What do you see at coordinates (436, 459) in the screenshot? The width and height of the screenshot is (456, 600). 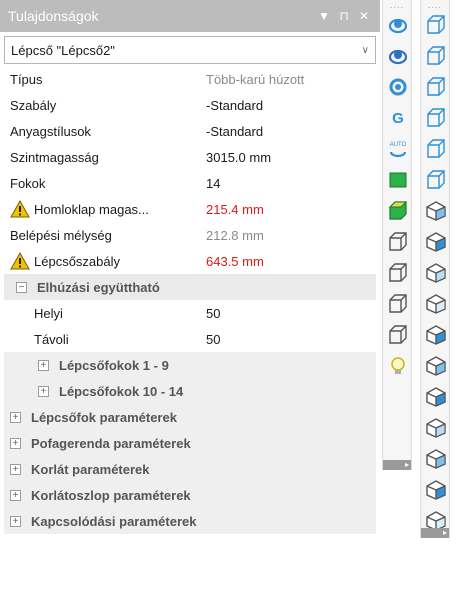 I see `iso-8-icon` at bounding box center [436, 459].